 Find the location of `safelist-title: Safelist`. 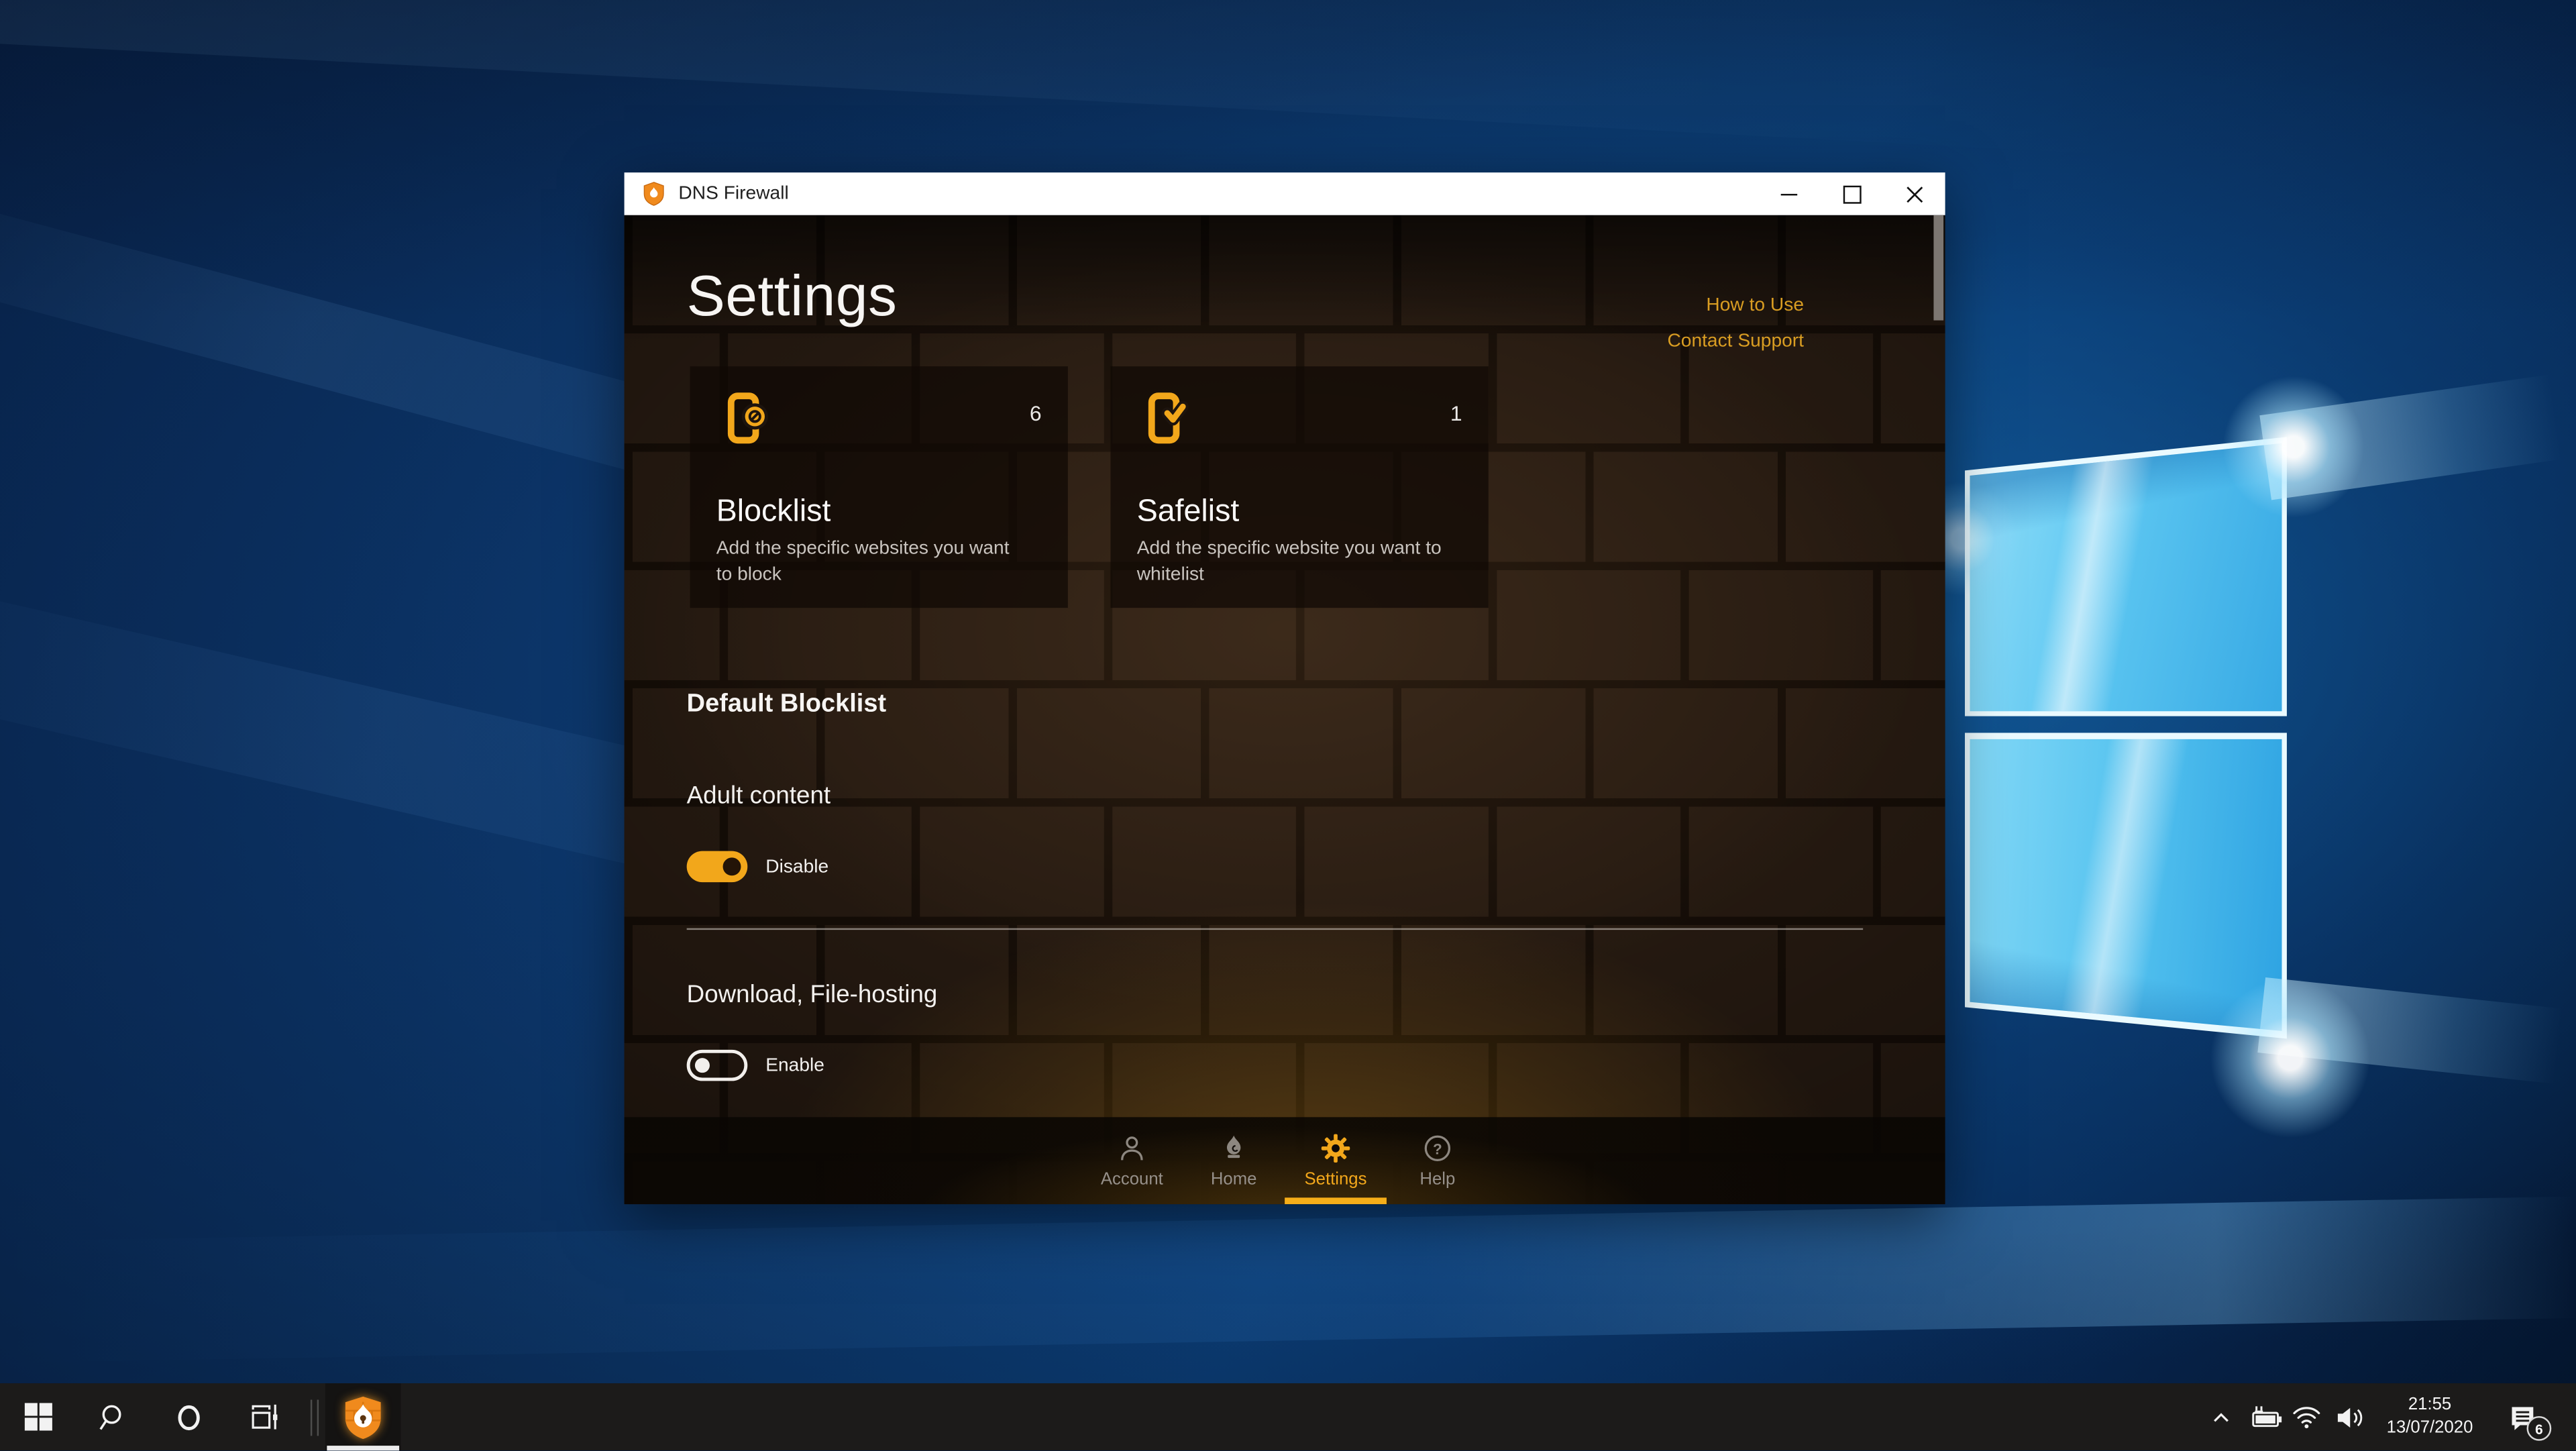

safelist-title: Safelist is located at coordinates (1188, 511).